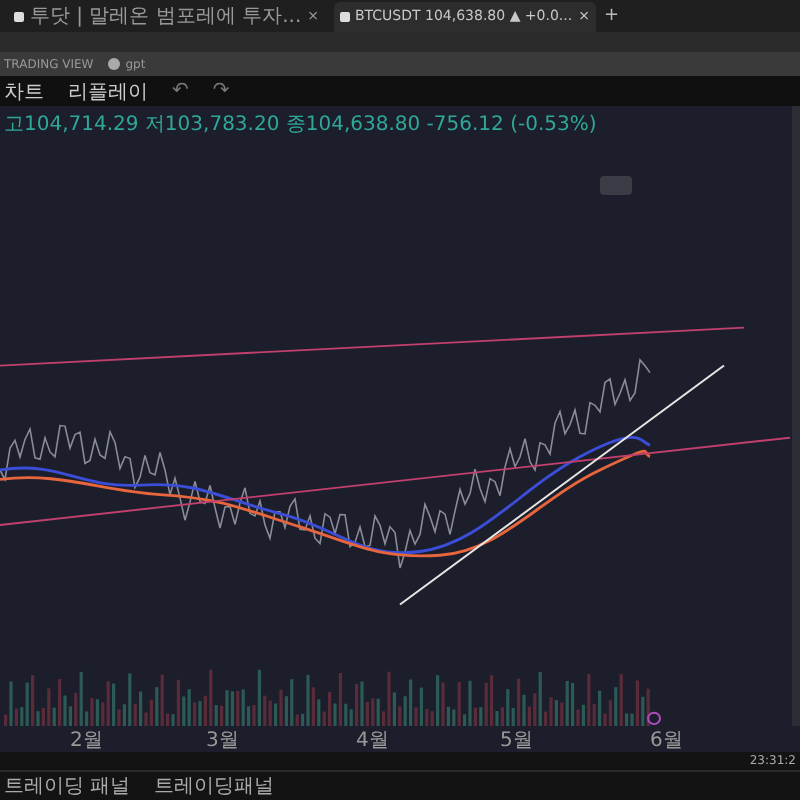 The width and height of the screenshot is (800, 800). I want to click on event-marker-icon, so click(654, 718).